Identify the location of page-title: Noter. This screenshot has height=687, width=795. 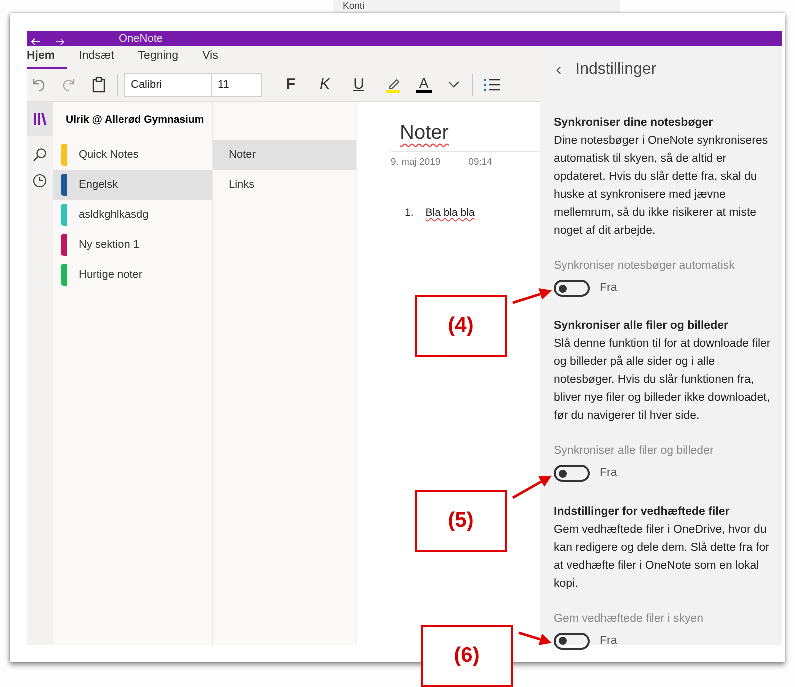
(424, 133).